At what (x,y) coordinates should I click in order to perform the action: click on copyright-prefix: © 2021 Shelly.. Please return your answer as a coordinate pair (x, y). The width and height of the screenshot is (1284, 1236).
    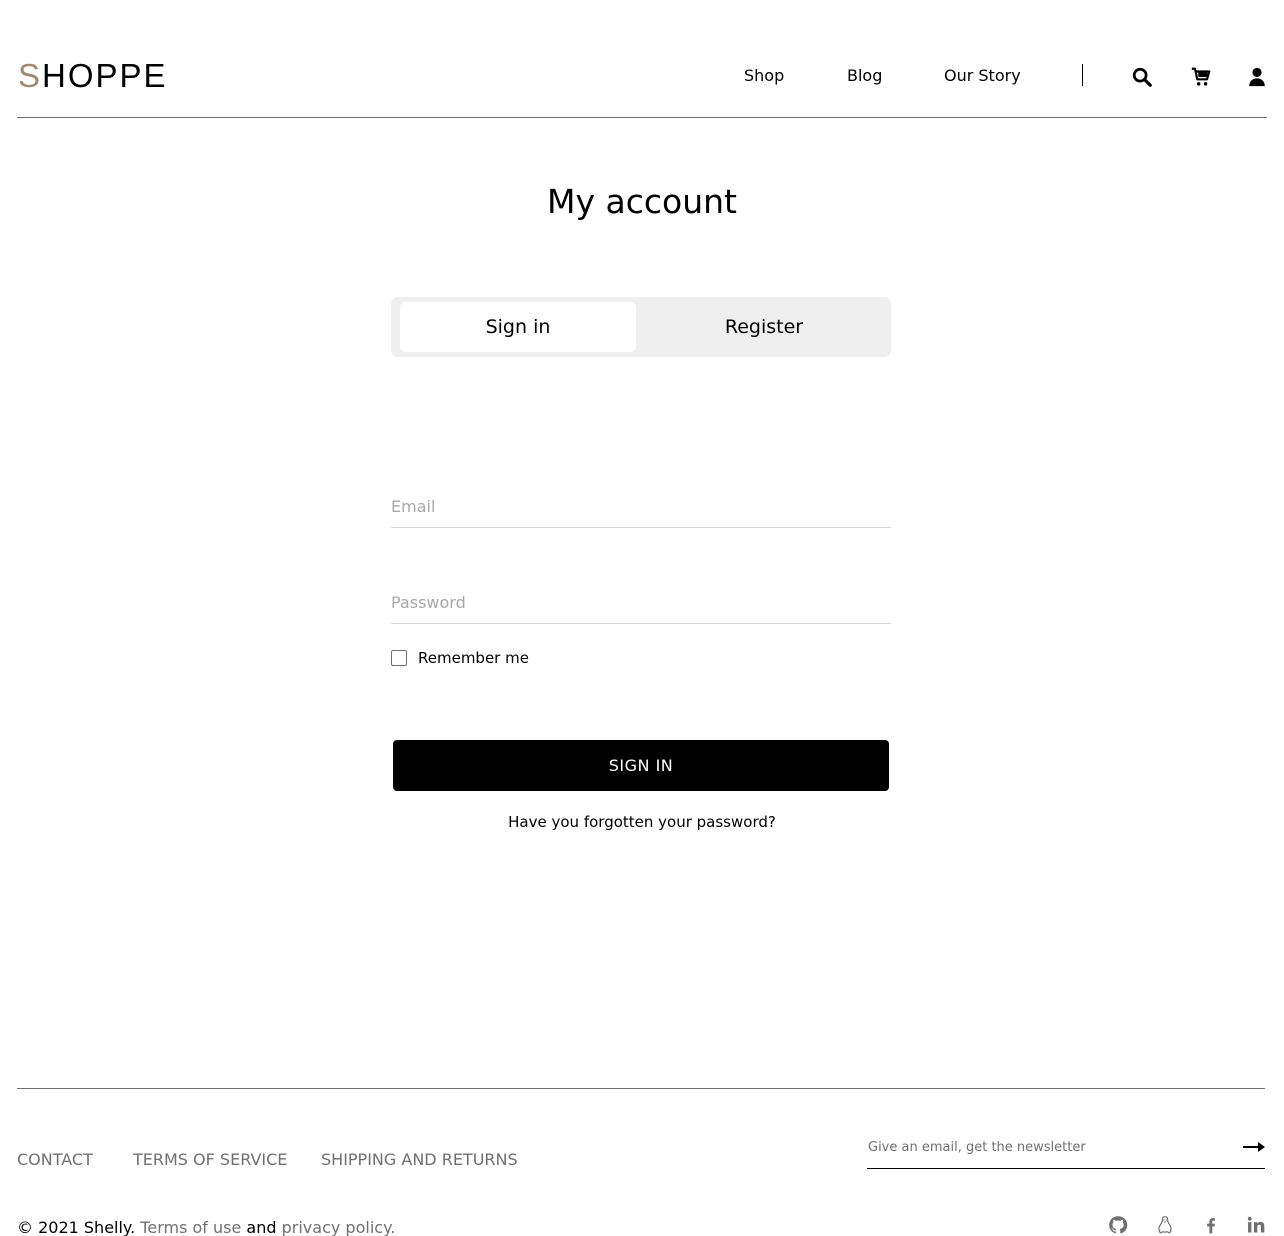
    Looking at the image, I should click on (76, 1227).